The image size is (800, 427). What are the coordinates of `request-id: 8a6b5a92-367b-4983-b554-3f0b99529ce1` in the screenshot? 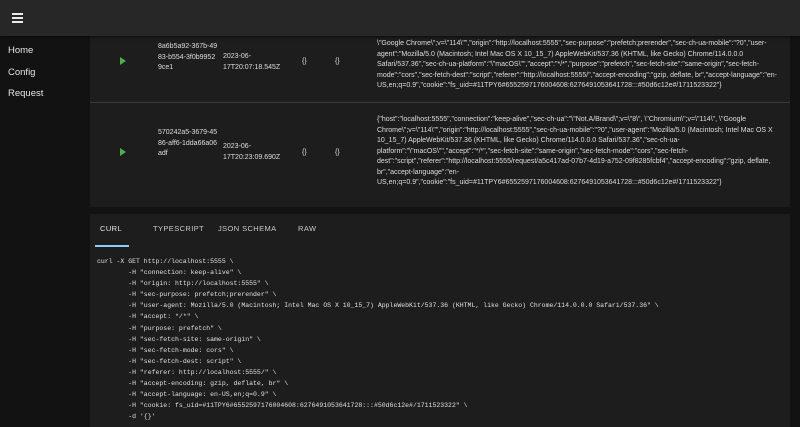 It's located at (188, 57).